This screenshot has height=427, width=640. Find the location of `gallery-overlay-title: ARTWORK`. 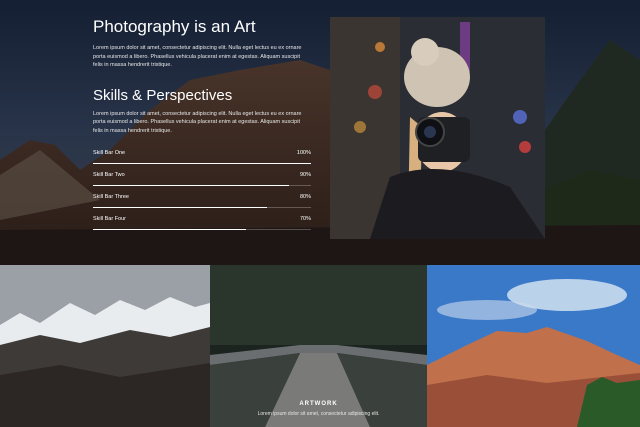

gallery-overlay-title: ARTWORK is located at coordinates (318, 404).